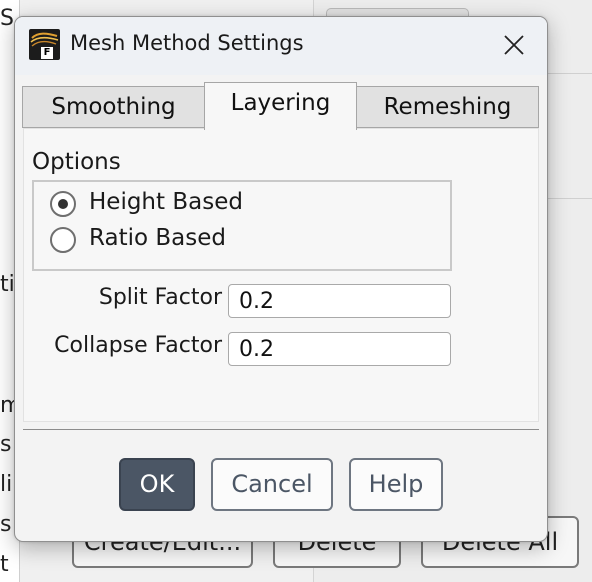  I want to click on ok-button: OK, so click(157, 484).